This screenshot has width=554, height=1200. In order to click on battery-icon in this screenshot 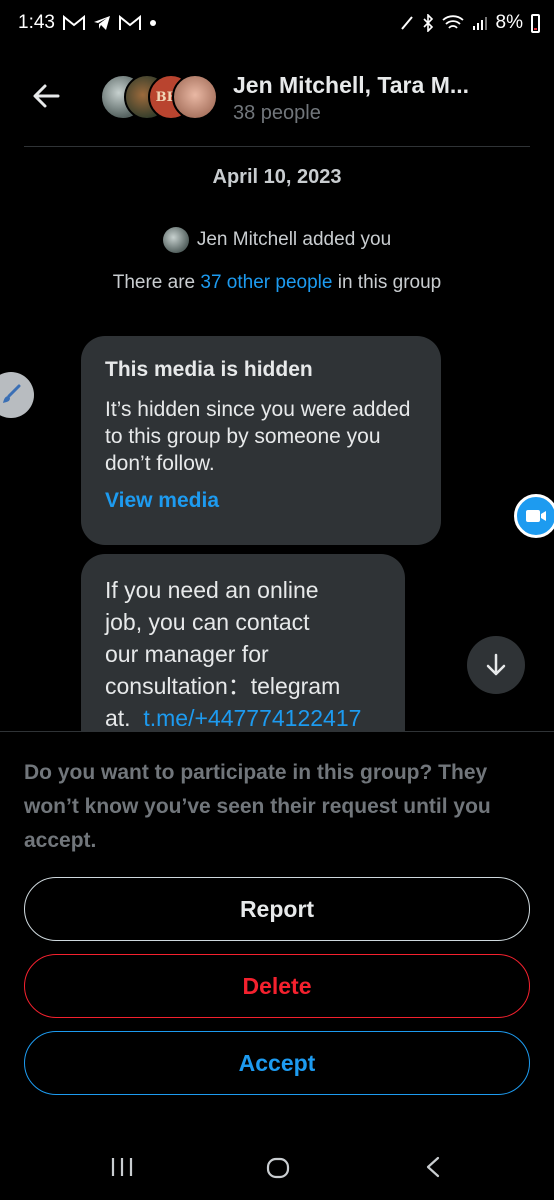, I will do `click(535, 23)`.